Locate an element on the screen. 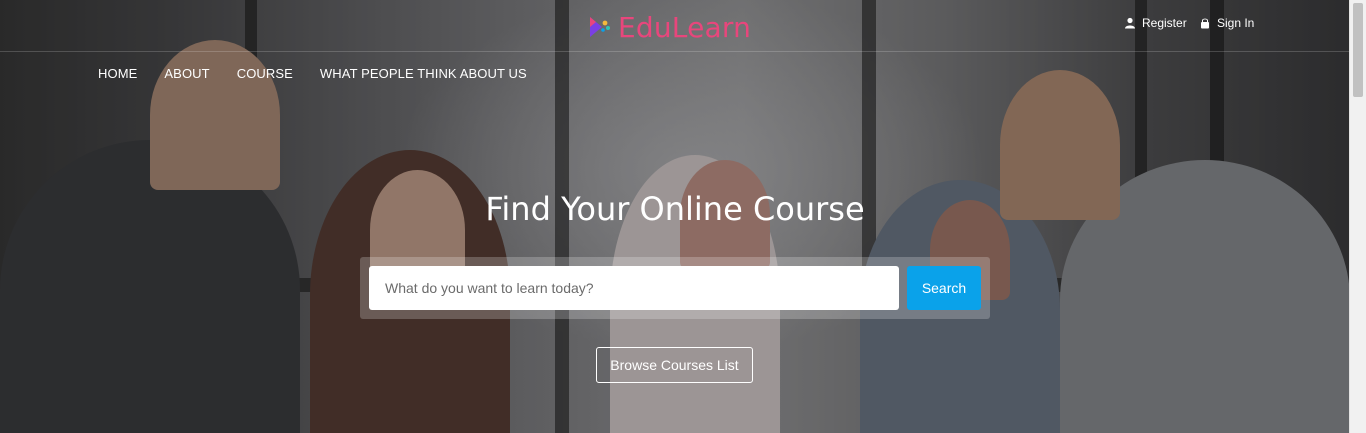 This screenshot has width=1366, height=433. top-header: EduLearn Register Sign In is located at coordinates (675, 26).